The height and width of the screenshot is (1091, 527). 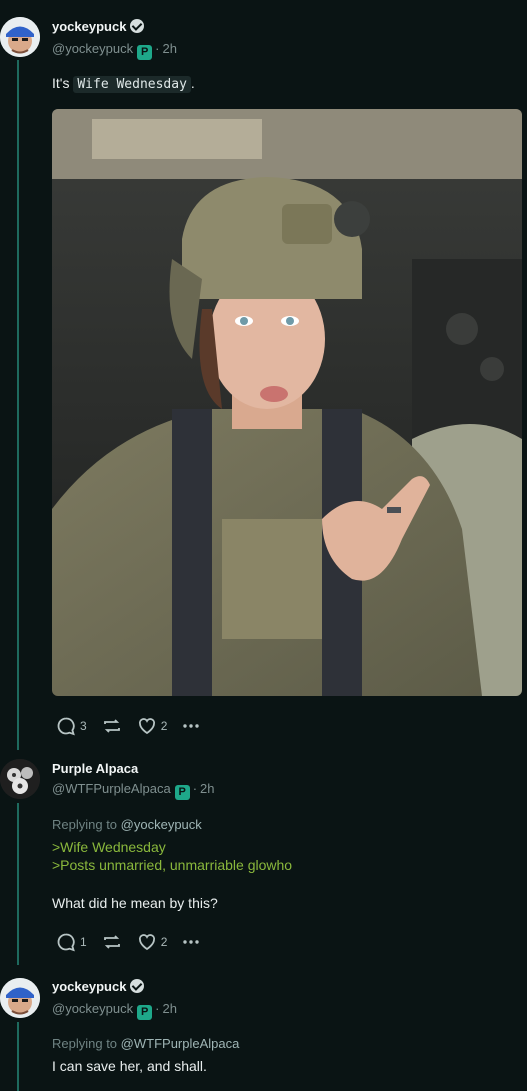 What do you see at coordinates (83, 942) in the screenshot?
I see `reply-count: 1` at bounding box center [83, 942].